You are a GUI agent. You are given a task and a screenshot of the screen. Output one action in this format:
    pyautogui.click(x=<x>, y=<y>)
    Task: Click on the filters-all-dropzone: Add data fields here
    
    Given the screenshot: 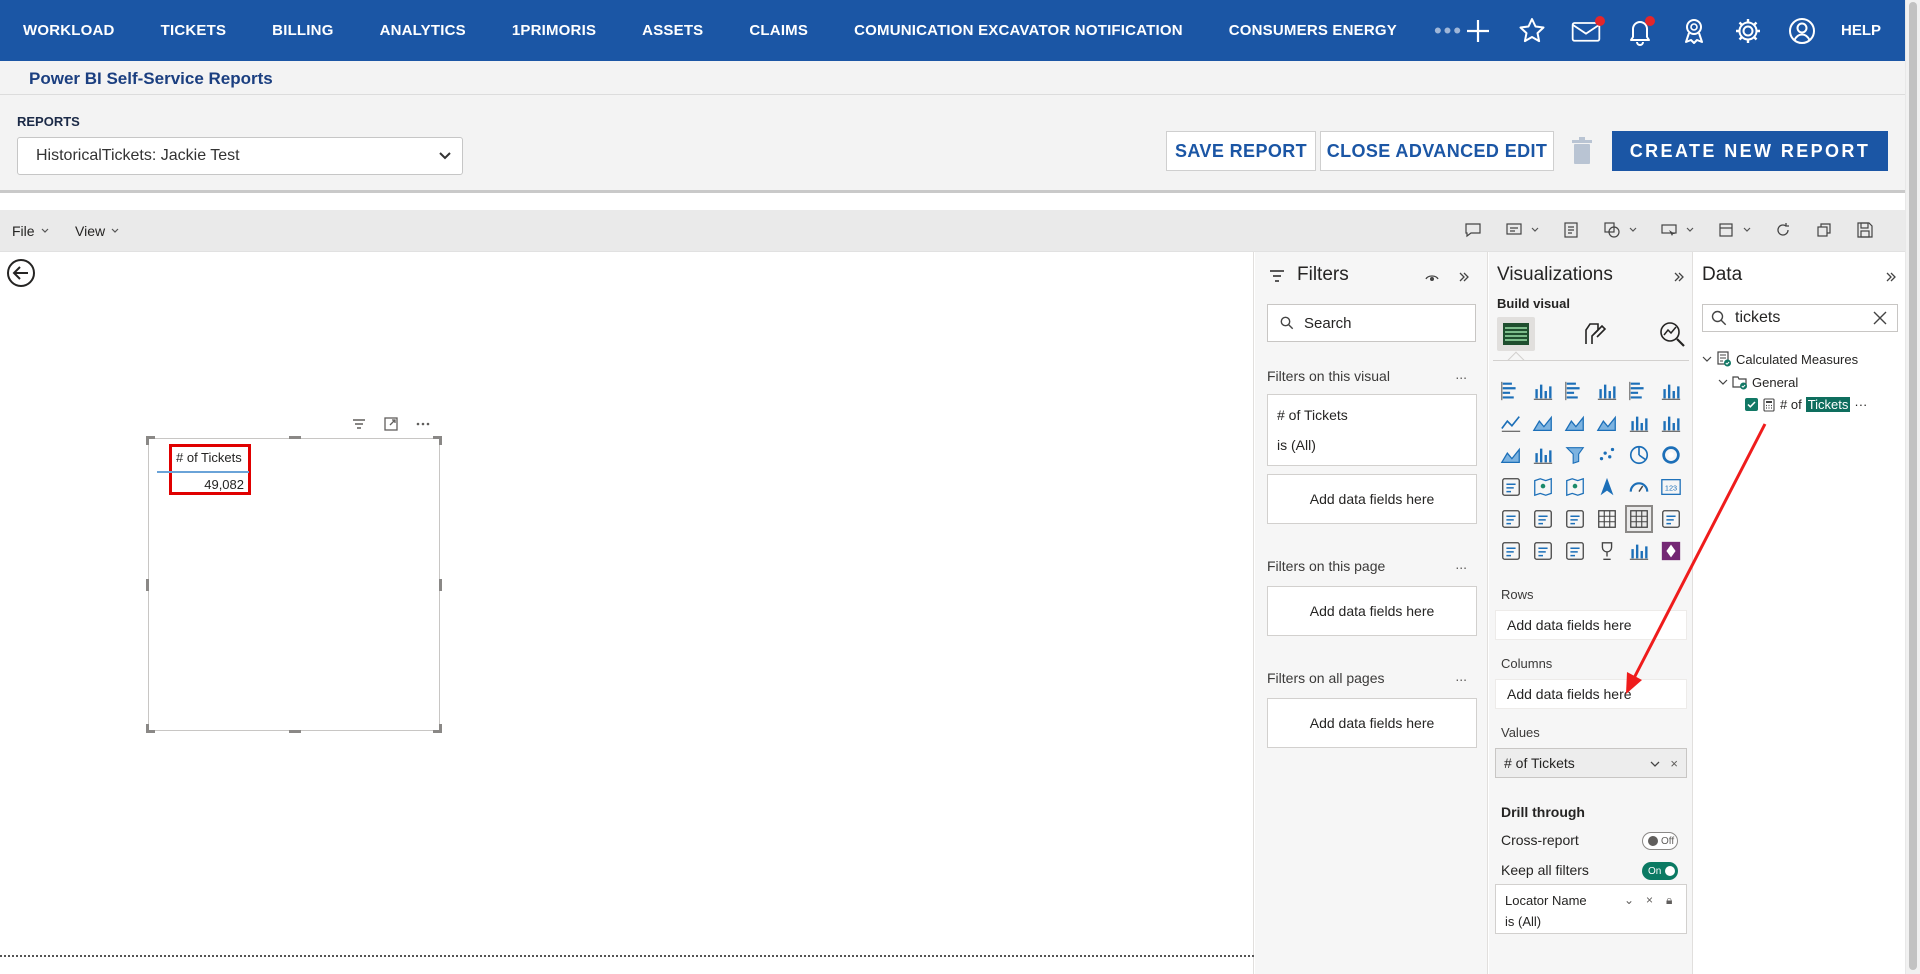 What is the action you would take?
    pyautogui.click(x=1372, y=723)
    